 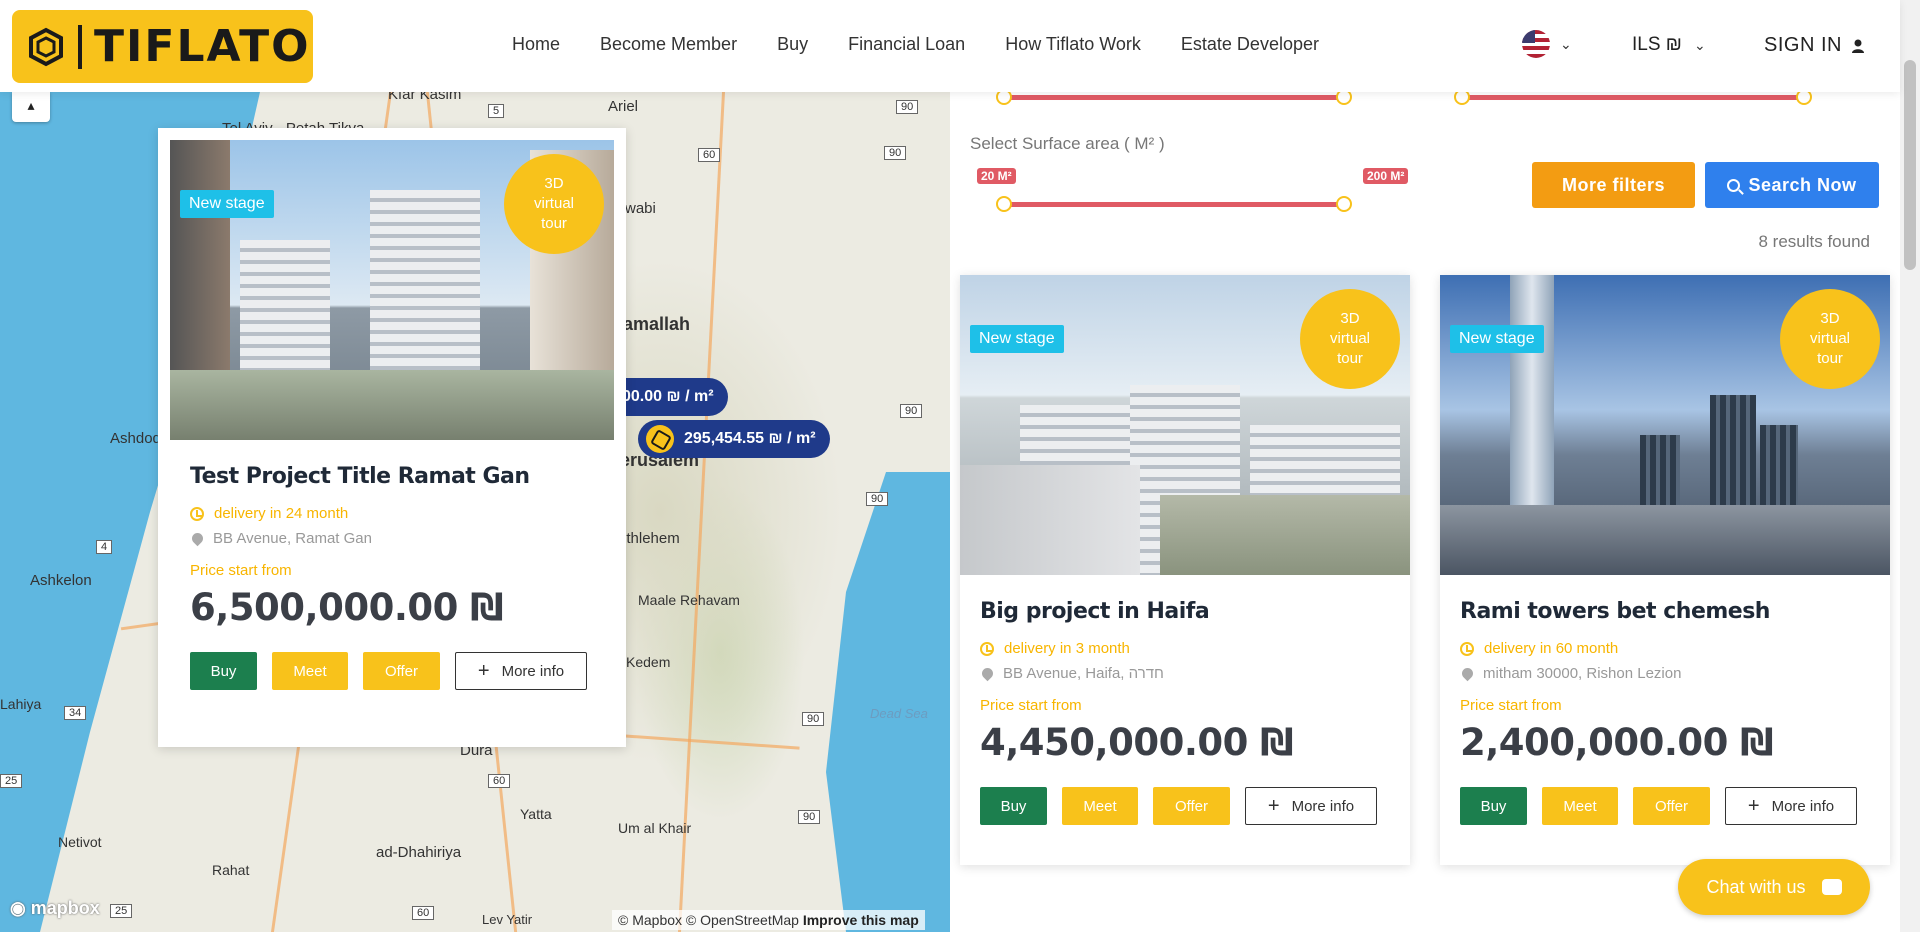 What do you see at coordinates (792, 44) in the screenshot?
I see `nav-buy: Buy` at bounding box center [792, 44].